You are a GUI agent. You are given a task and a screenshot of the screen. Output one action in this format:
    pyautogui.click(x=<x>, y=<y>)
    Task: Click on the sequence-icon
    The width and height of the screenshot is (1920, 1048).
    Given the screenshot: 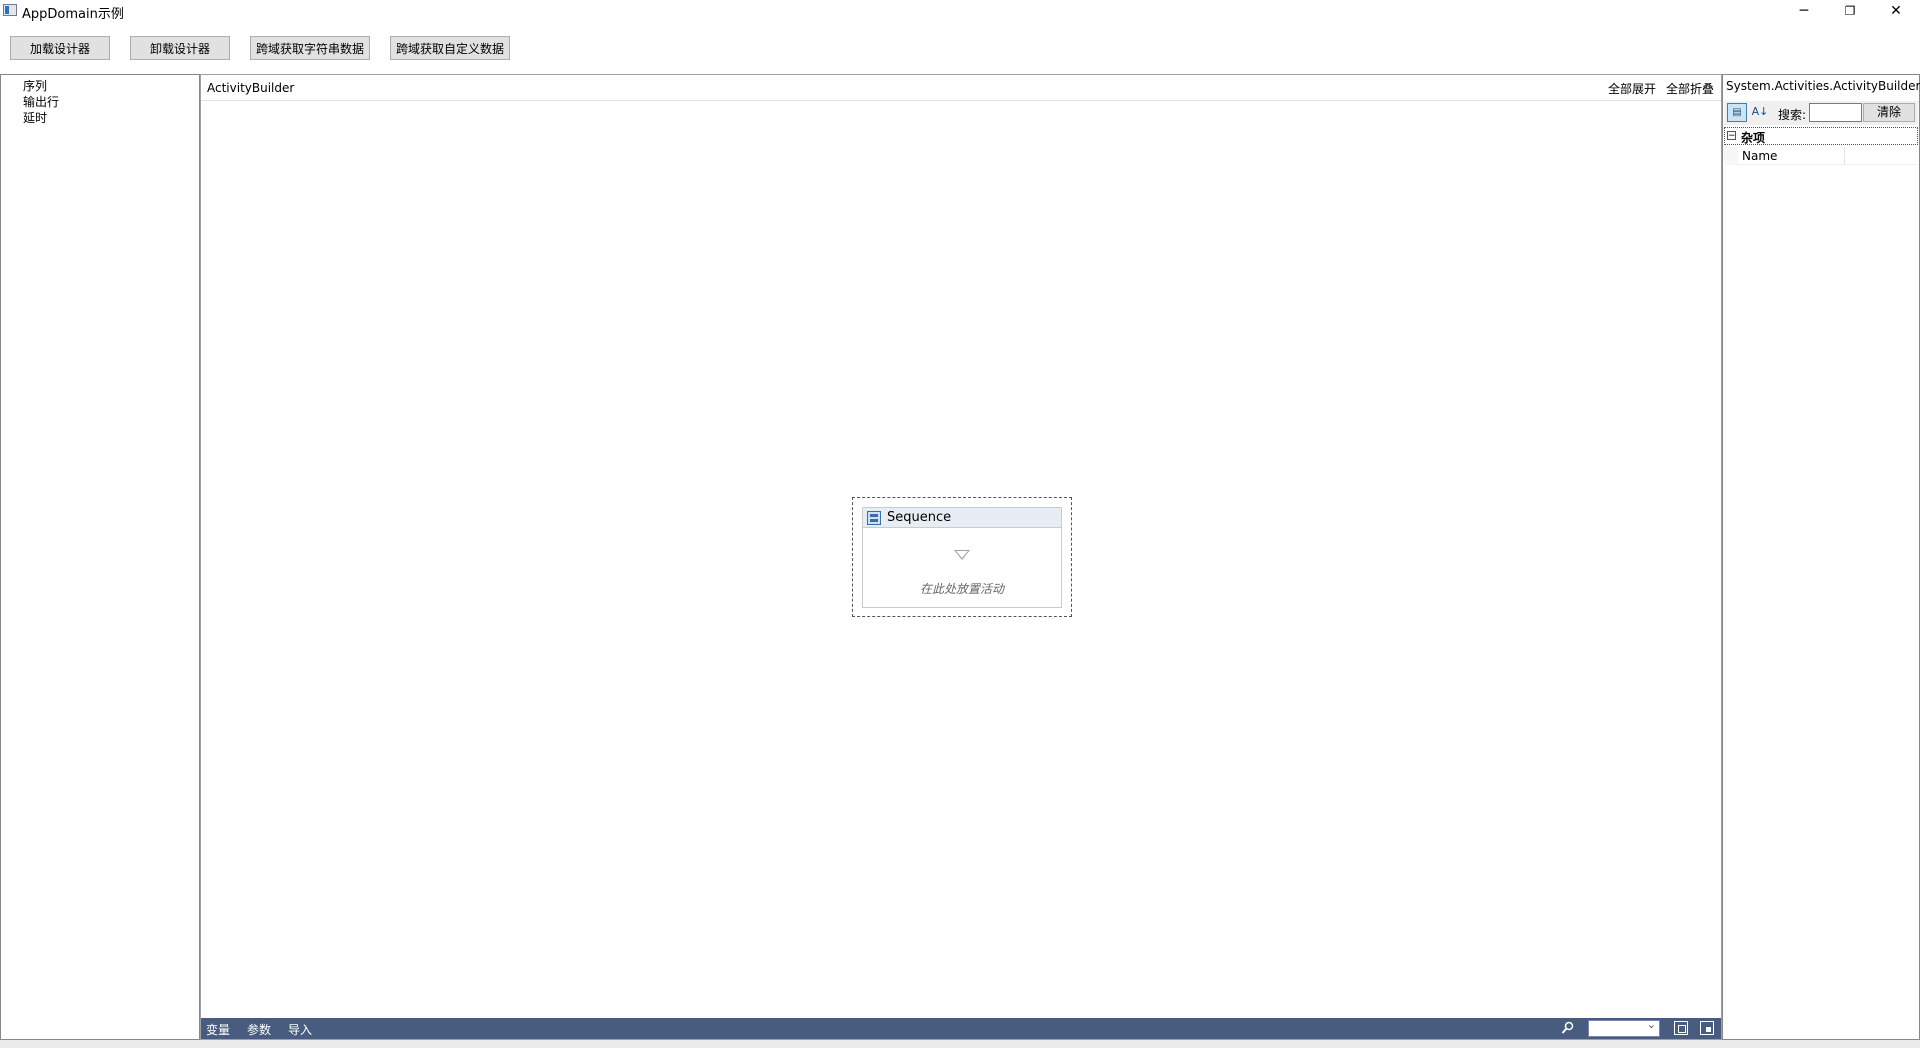 What is the action you would take?
    pyautogui.click(x=874, y=518)
    